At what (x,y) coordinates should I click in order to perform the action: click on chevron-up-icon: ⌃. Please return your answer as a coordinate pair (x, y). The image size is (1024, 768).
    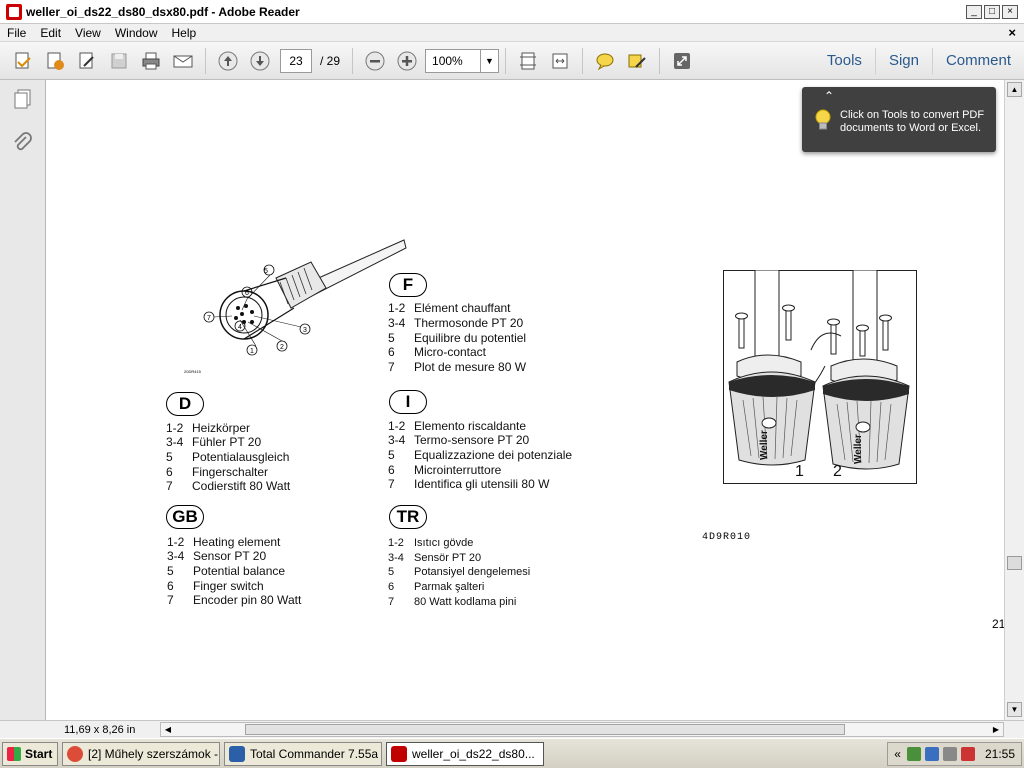
    Looking at the image, I should click on (829, 96).